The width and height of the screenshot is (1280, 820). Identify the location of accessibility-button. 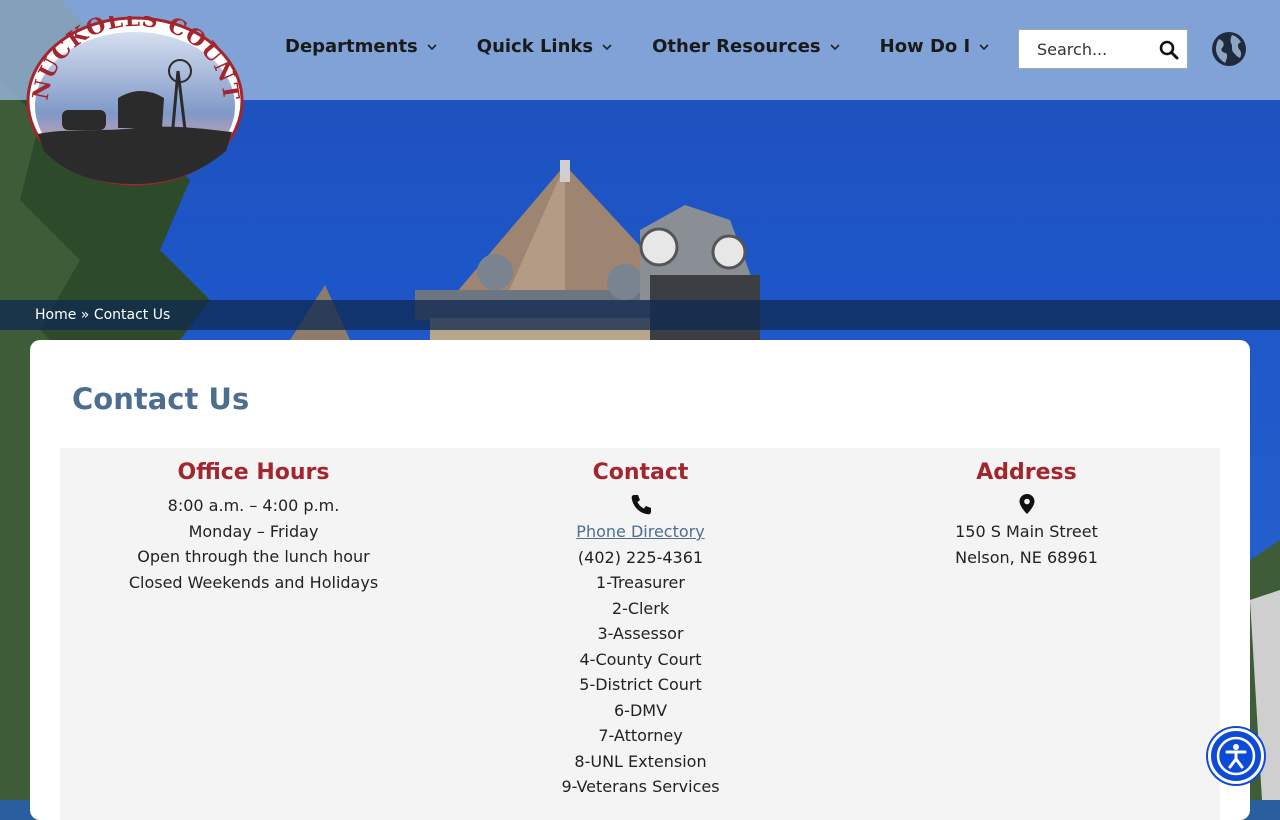
(1236, 756).